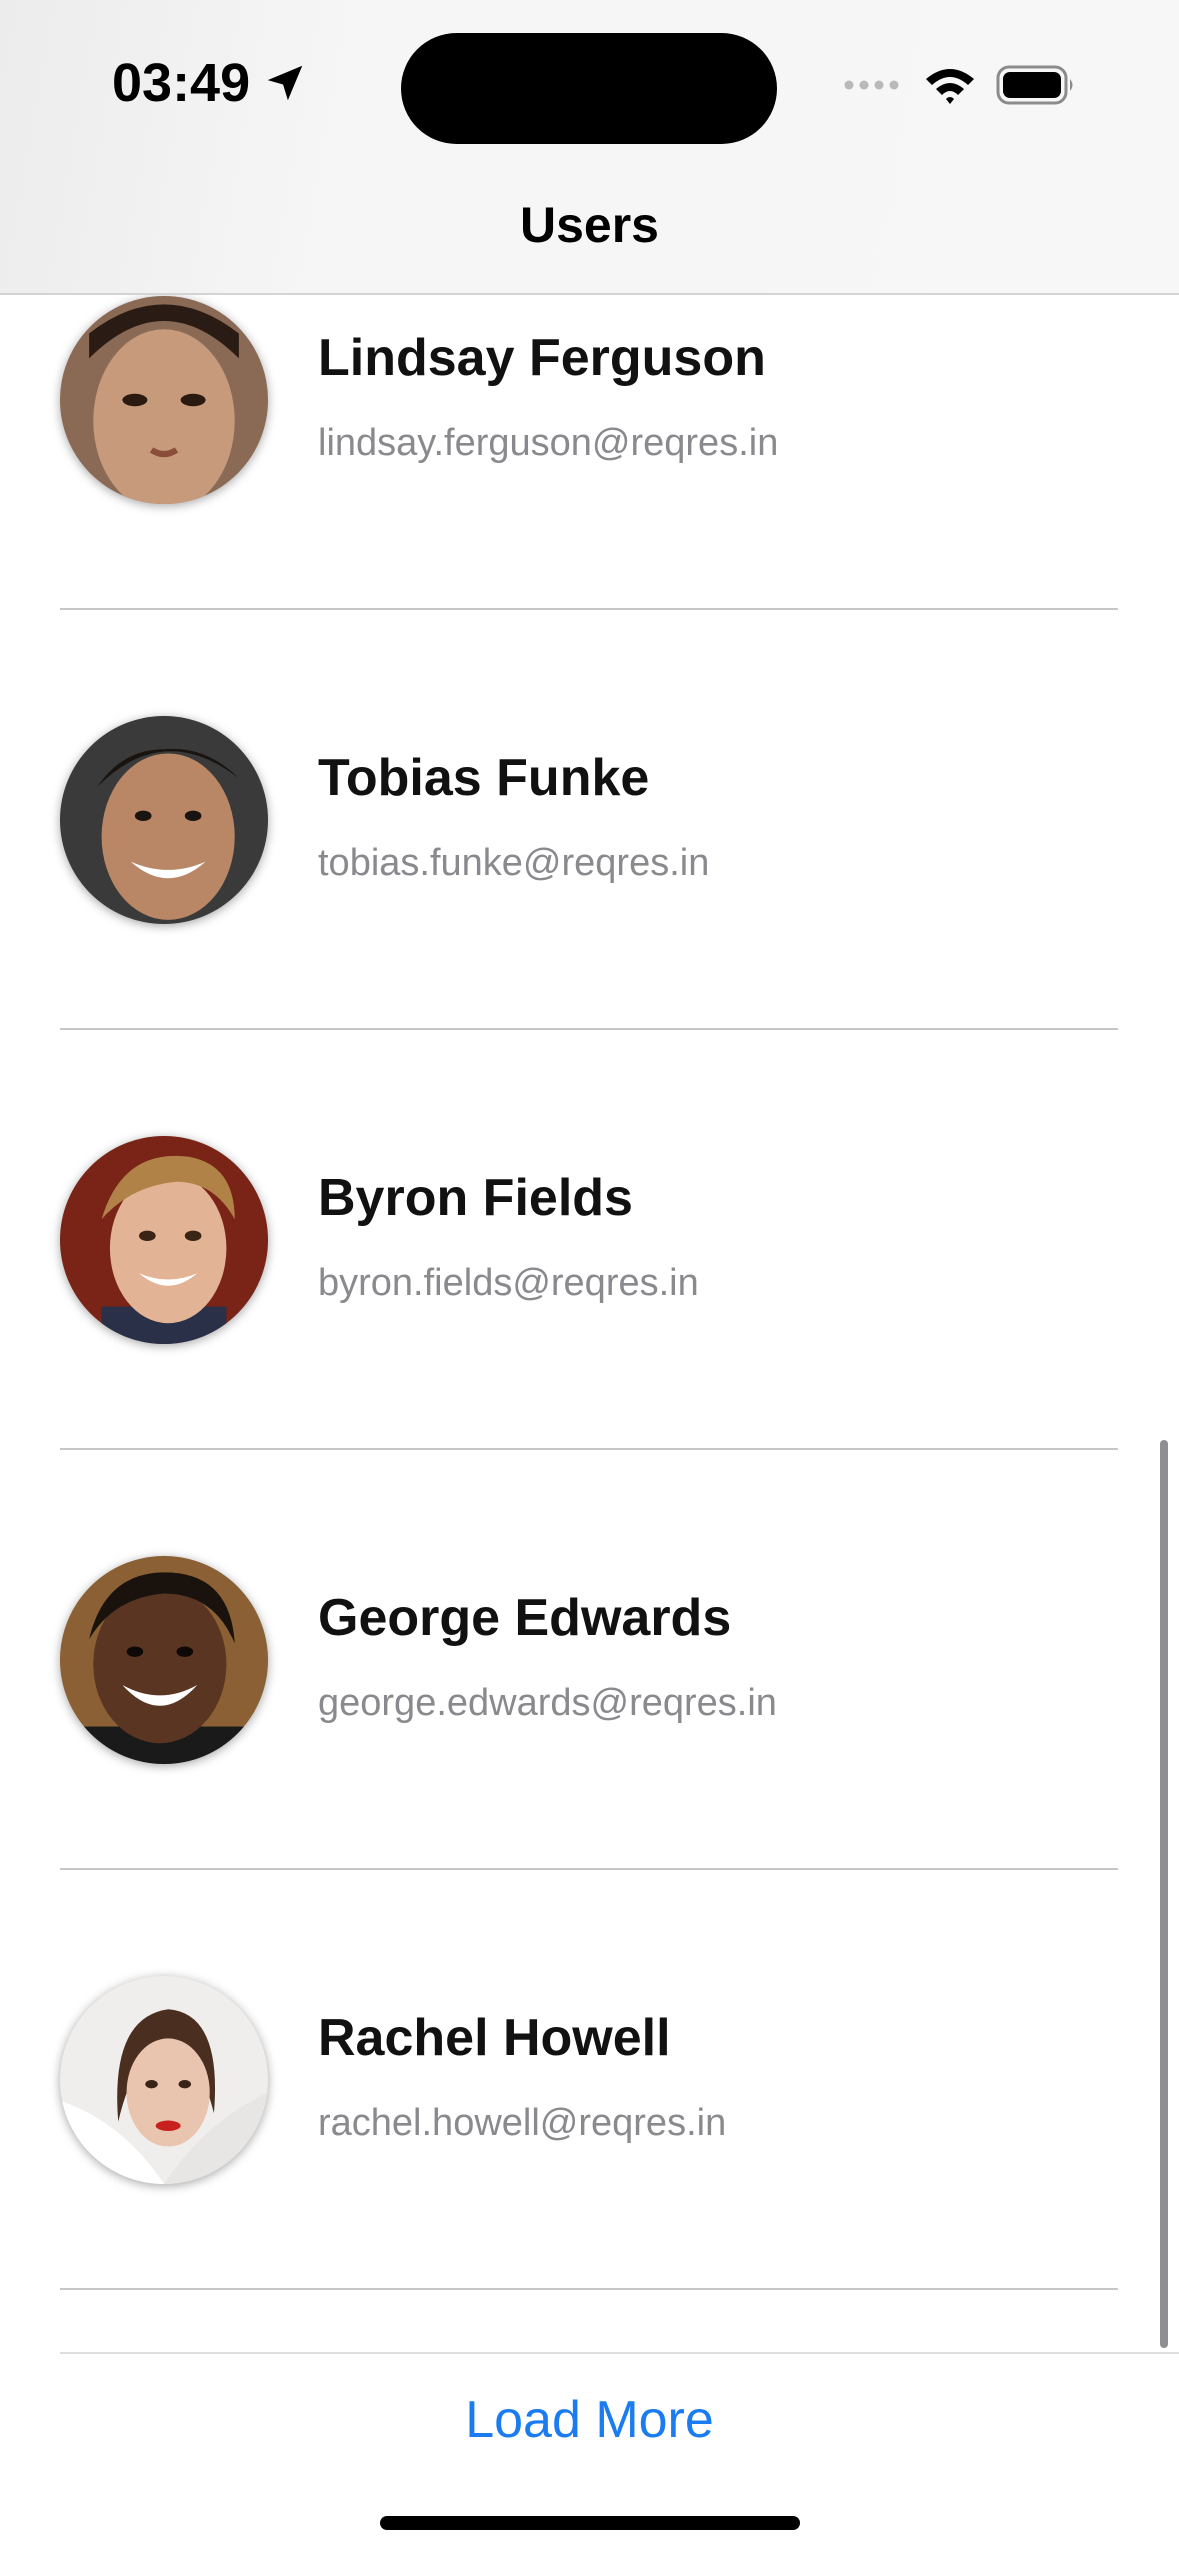 This screenshot has width=1179, height=2556. I want to click on user-email: tobias.funke@reqres.in, so click(514, 863).